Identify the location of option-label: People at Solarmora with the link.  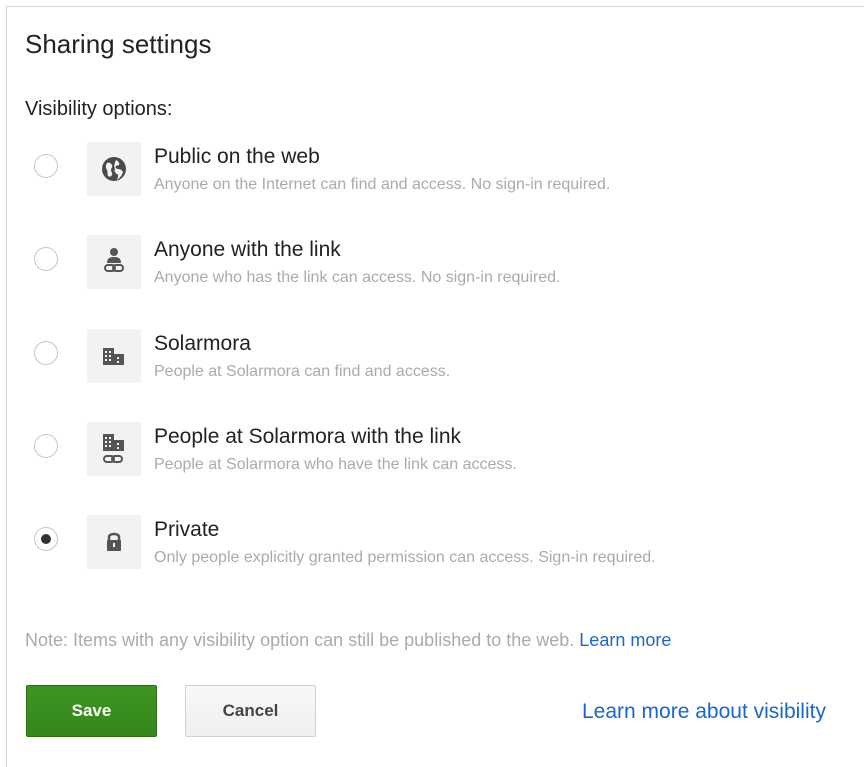
(307, 436).